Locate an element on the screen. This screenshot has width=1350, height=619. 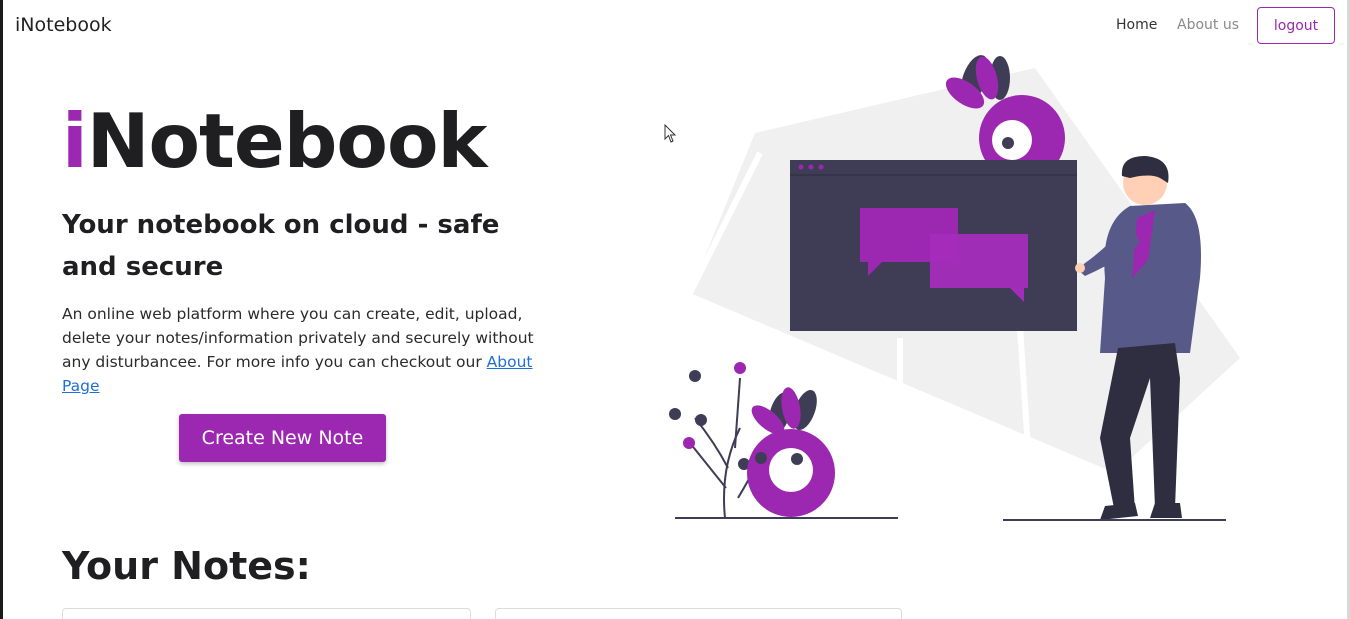
mouse-cursor-icon is located at coordinates (670, 133).